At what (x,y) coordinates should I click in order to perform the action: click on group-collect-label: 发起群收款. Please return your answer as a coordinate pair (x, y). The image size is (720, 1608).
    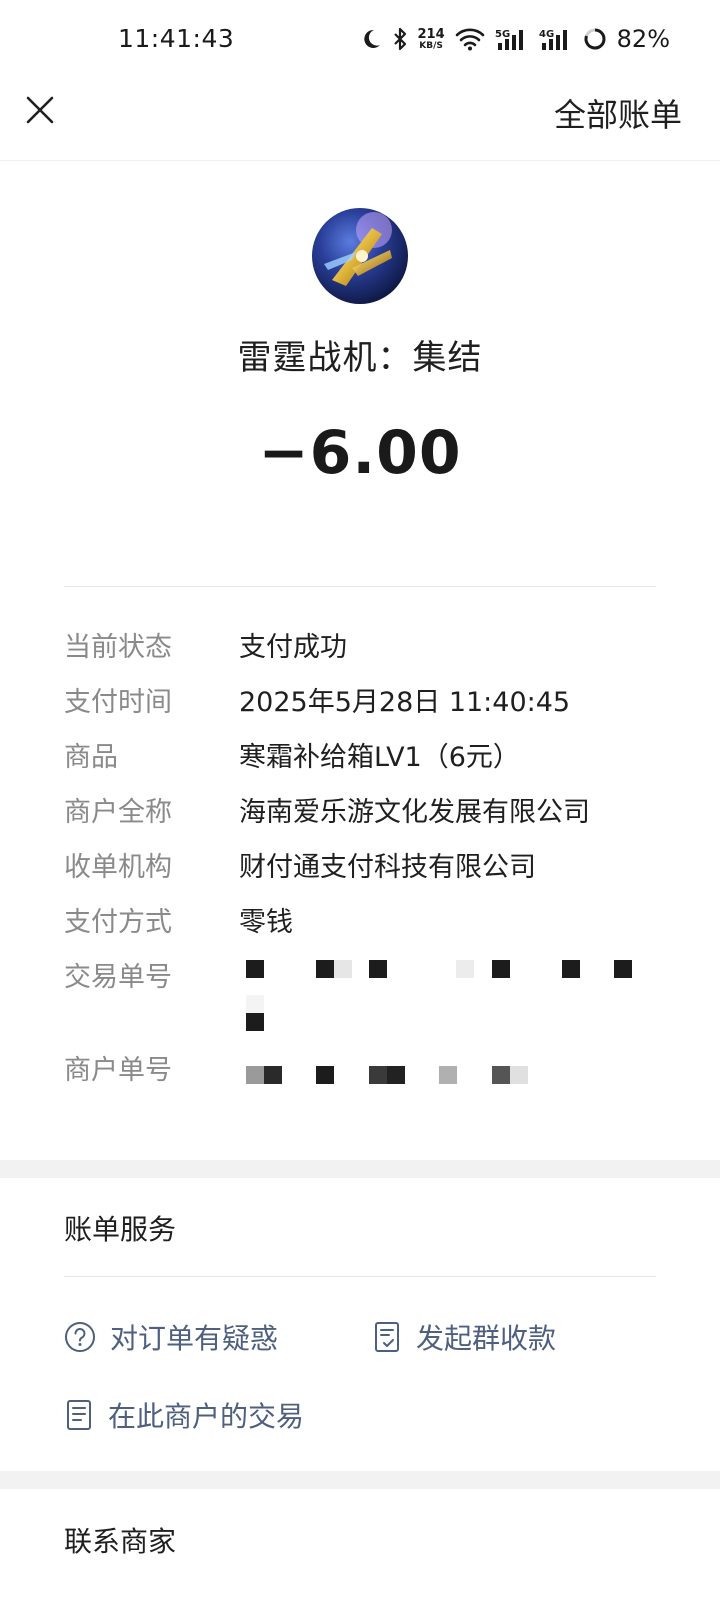
    Looking at the image, I should click on (486, 1338).